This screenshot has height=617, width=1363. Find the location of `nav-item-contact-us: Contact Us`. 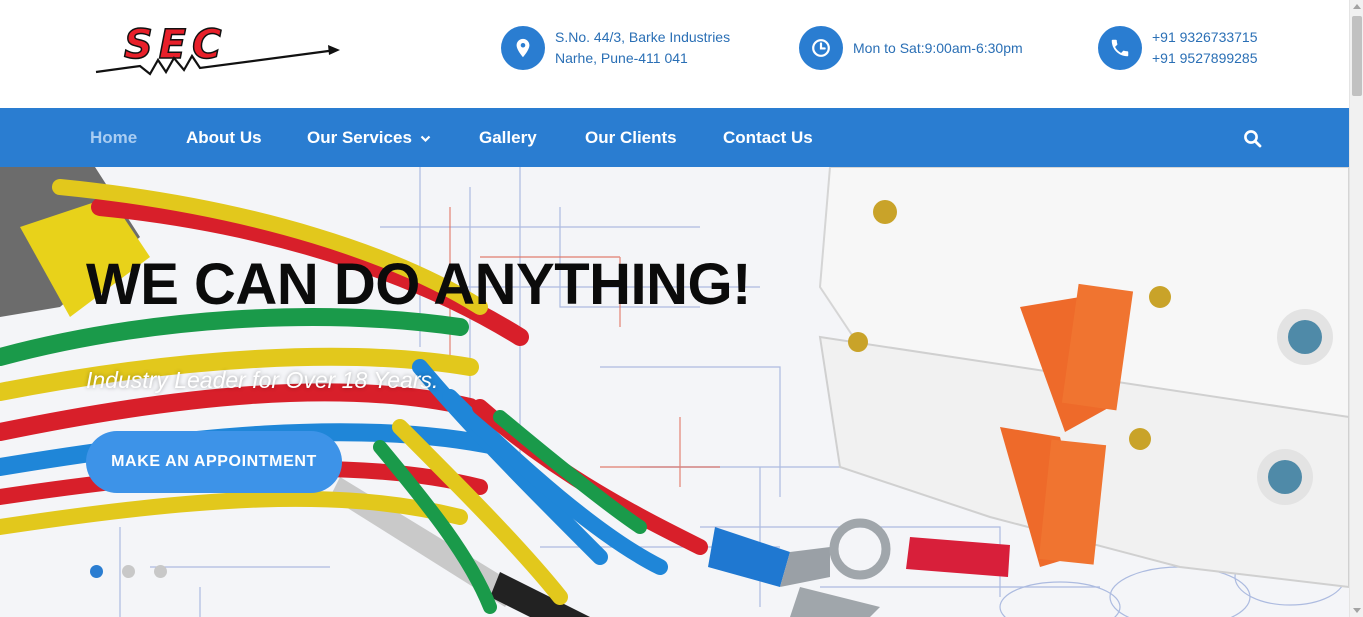

nav-item-contact-us: Contact Us is located at coordinates (768, 137).